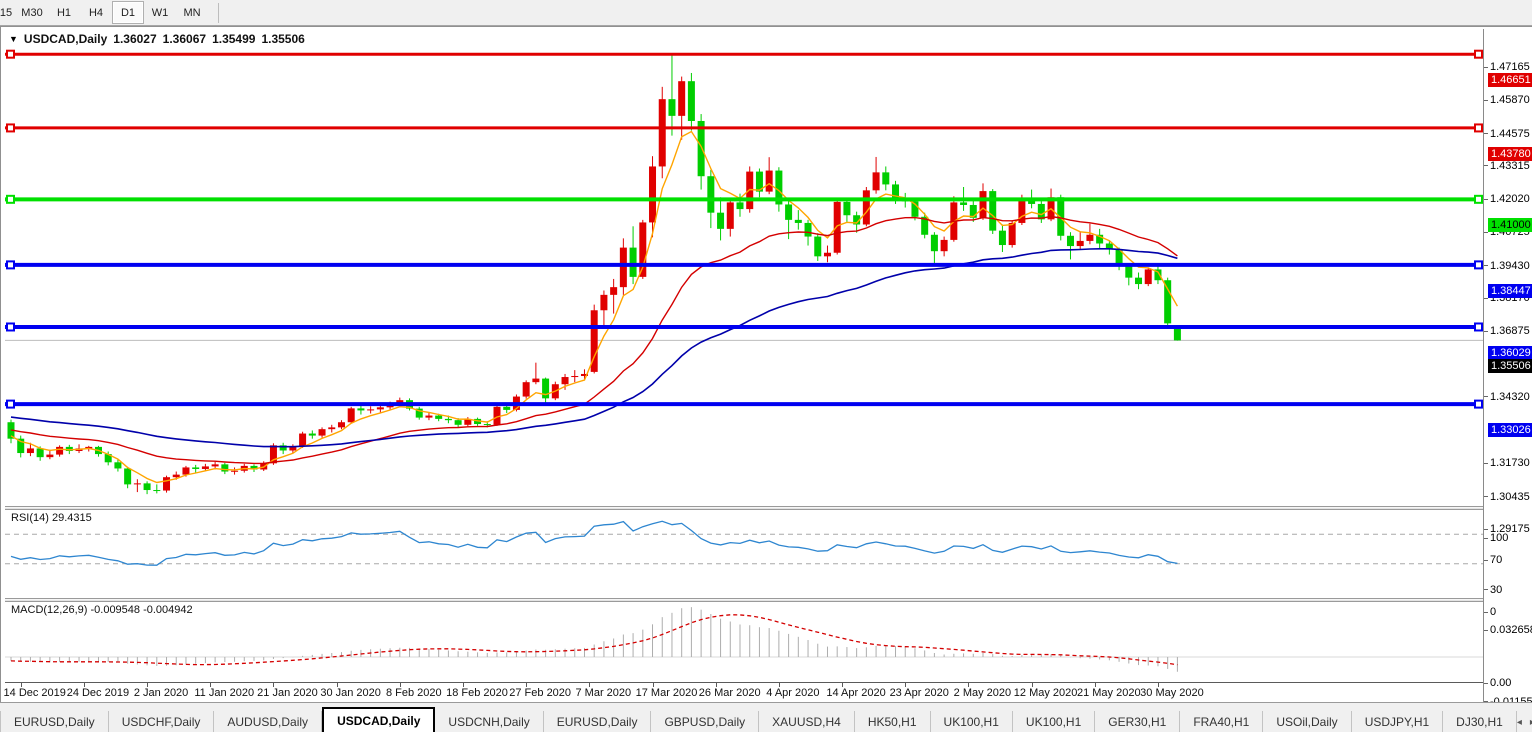 The height and width of the screenshot is (732, 1532). What do you see at coordinates (32, 12) in the screenshot?
I see `timeframe-button-m30: M30` at bounding box center [32, 12].